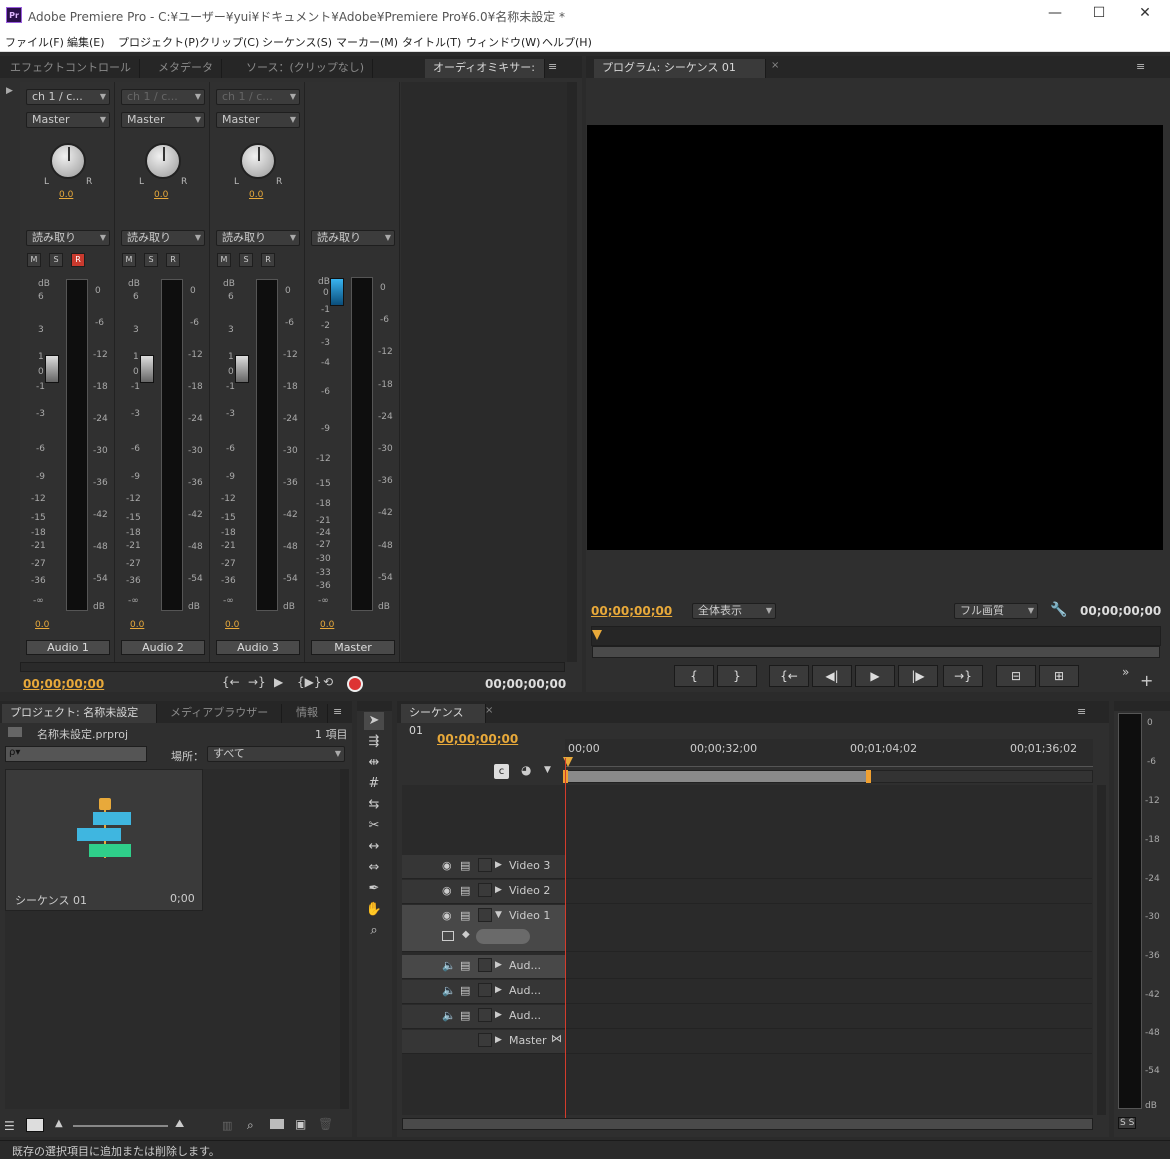 Image resolution: width=1170 pixels, height=1159 pixels. Describe the element at coordinates (147, 369) in the screenshot. I see `channel-2-volume-fader` at that location.